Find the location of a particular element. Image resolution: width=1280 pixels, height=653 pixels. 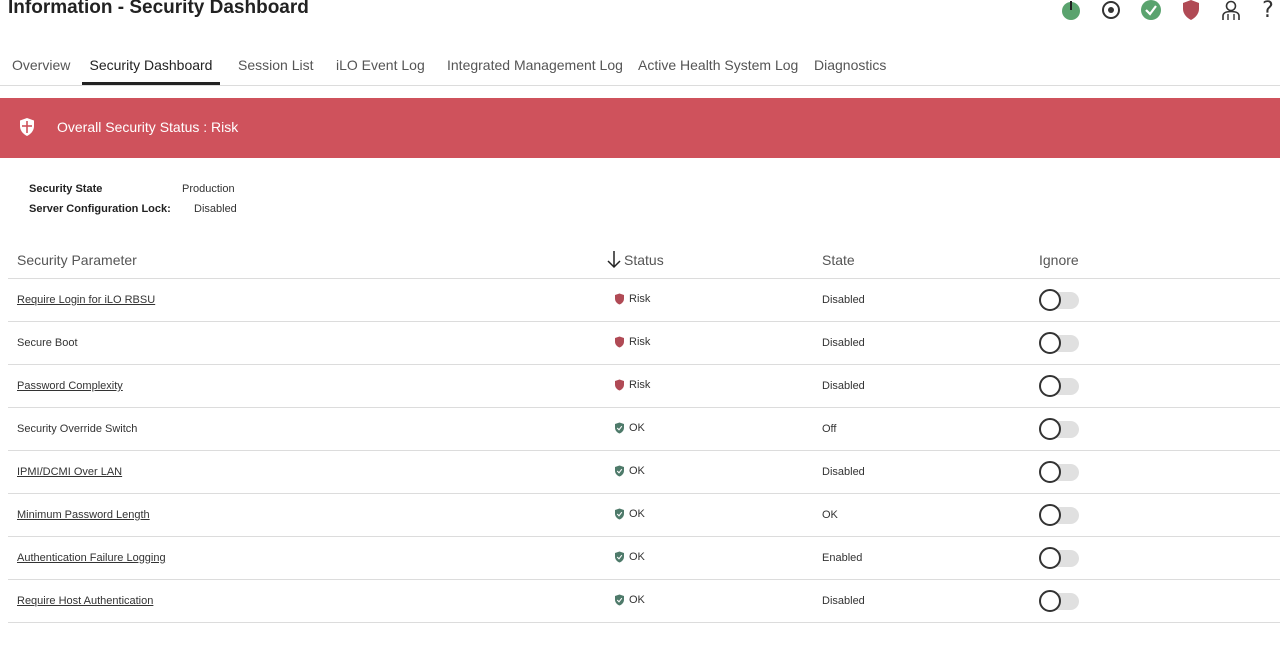

table-header: Security Parameter Status State Ignore is located at coordinates (644, 259).